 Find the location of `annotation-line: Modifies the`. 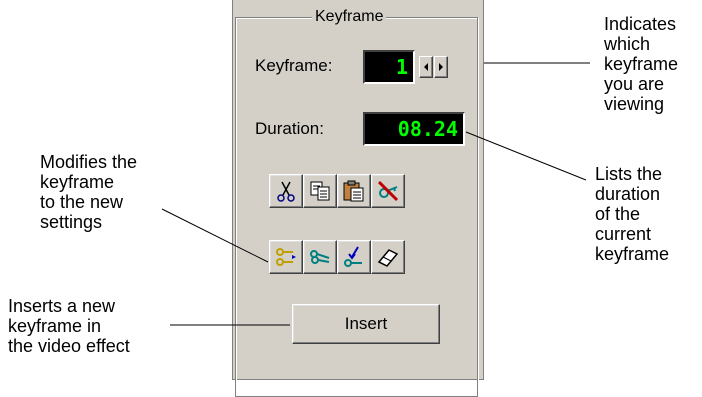

annotation-line: Modifies the is located at coordinates (89, 162).